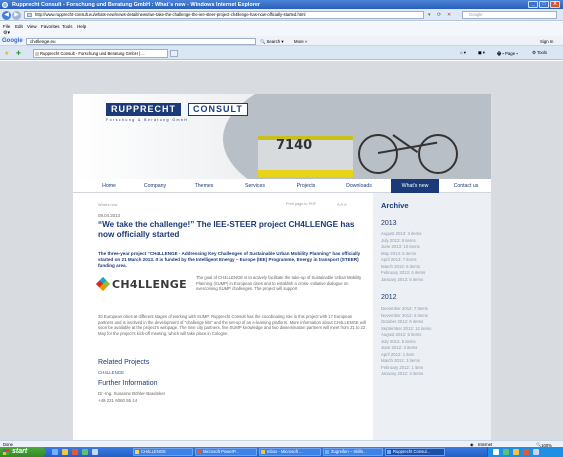 Image resolution: width=563 pixels, height=457 pixels. What do you see at coordinates (406, 328) in the screenshot?
I see `archive-item: September 2012: 12 items` at bounding box center [406, 328].